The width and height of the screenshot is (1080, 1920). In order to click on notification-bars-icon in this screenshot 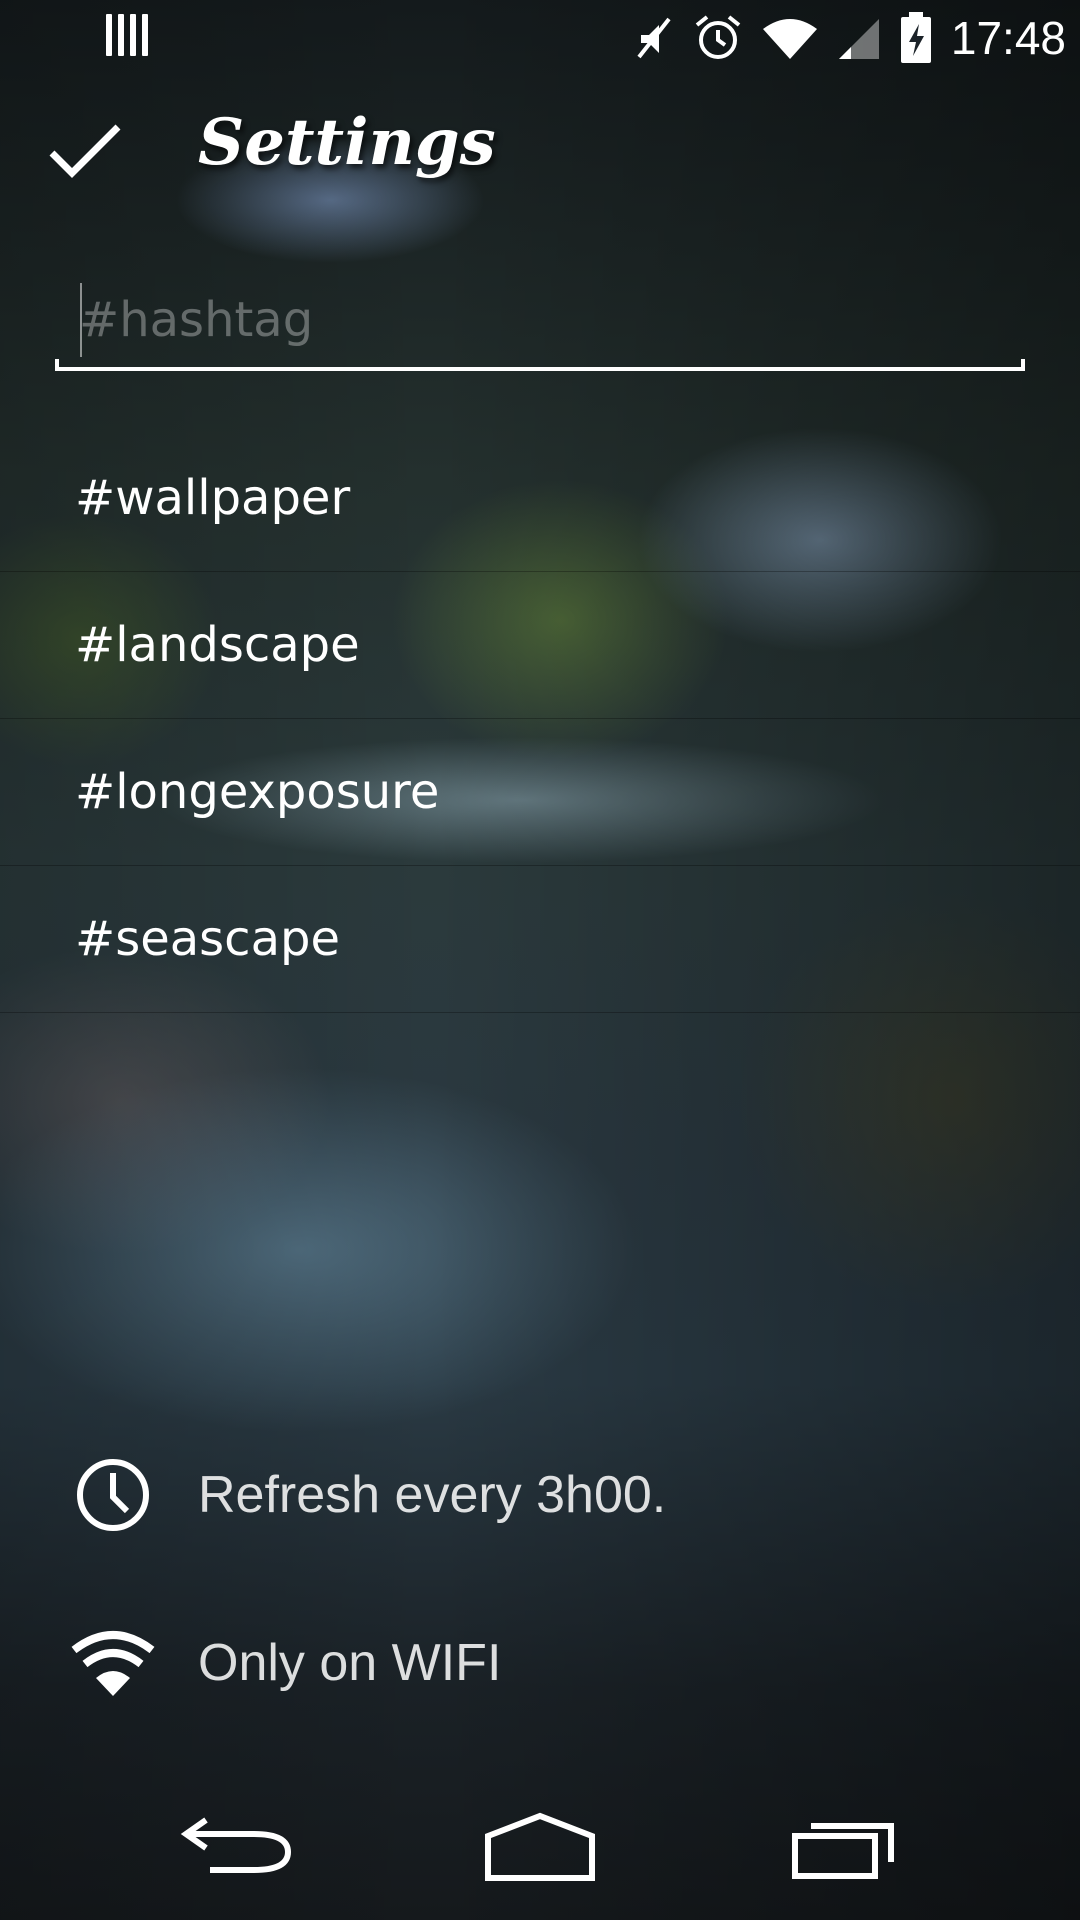, I will do `click(127, 35)`.